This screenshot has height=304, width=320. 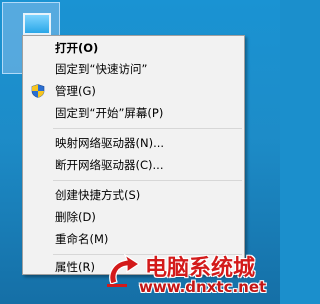 I want to click on site-watermark: 电脑系统城 www.dnxtc.net, so click(x=192, y=276).